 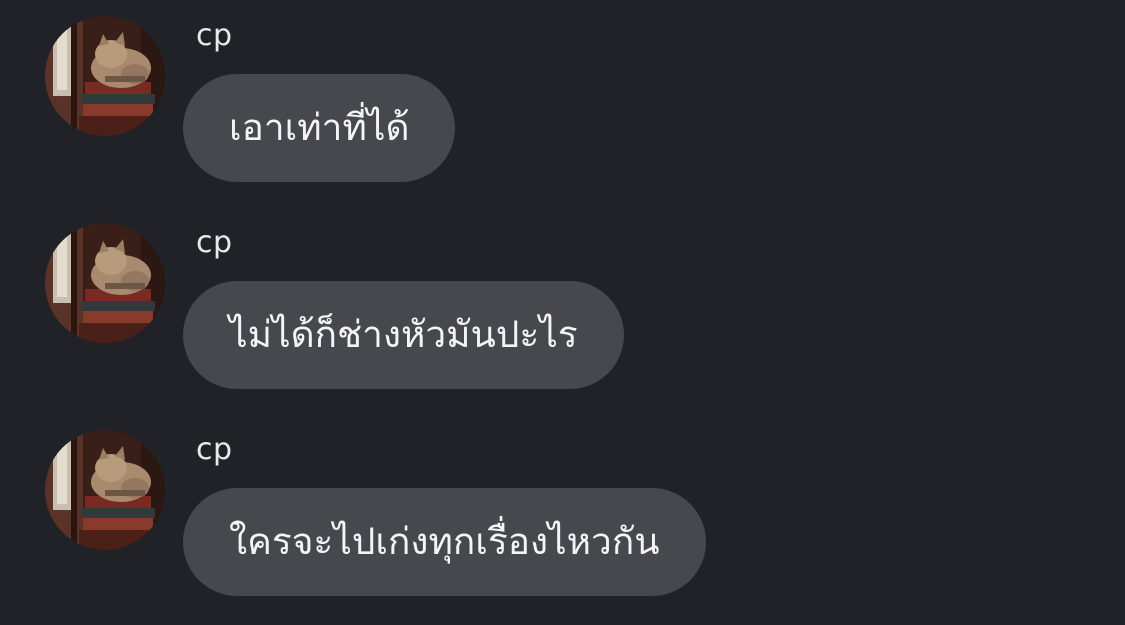 What do you see at coordinates (444, 542) in the screenshot?
I see `message-bubble: ใครจะไปเก่งทุกเรื่องไหวกัน` at bounding box center [444, 542].